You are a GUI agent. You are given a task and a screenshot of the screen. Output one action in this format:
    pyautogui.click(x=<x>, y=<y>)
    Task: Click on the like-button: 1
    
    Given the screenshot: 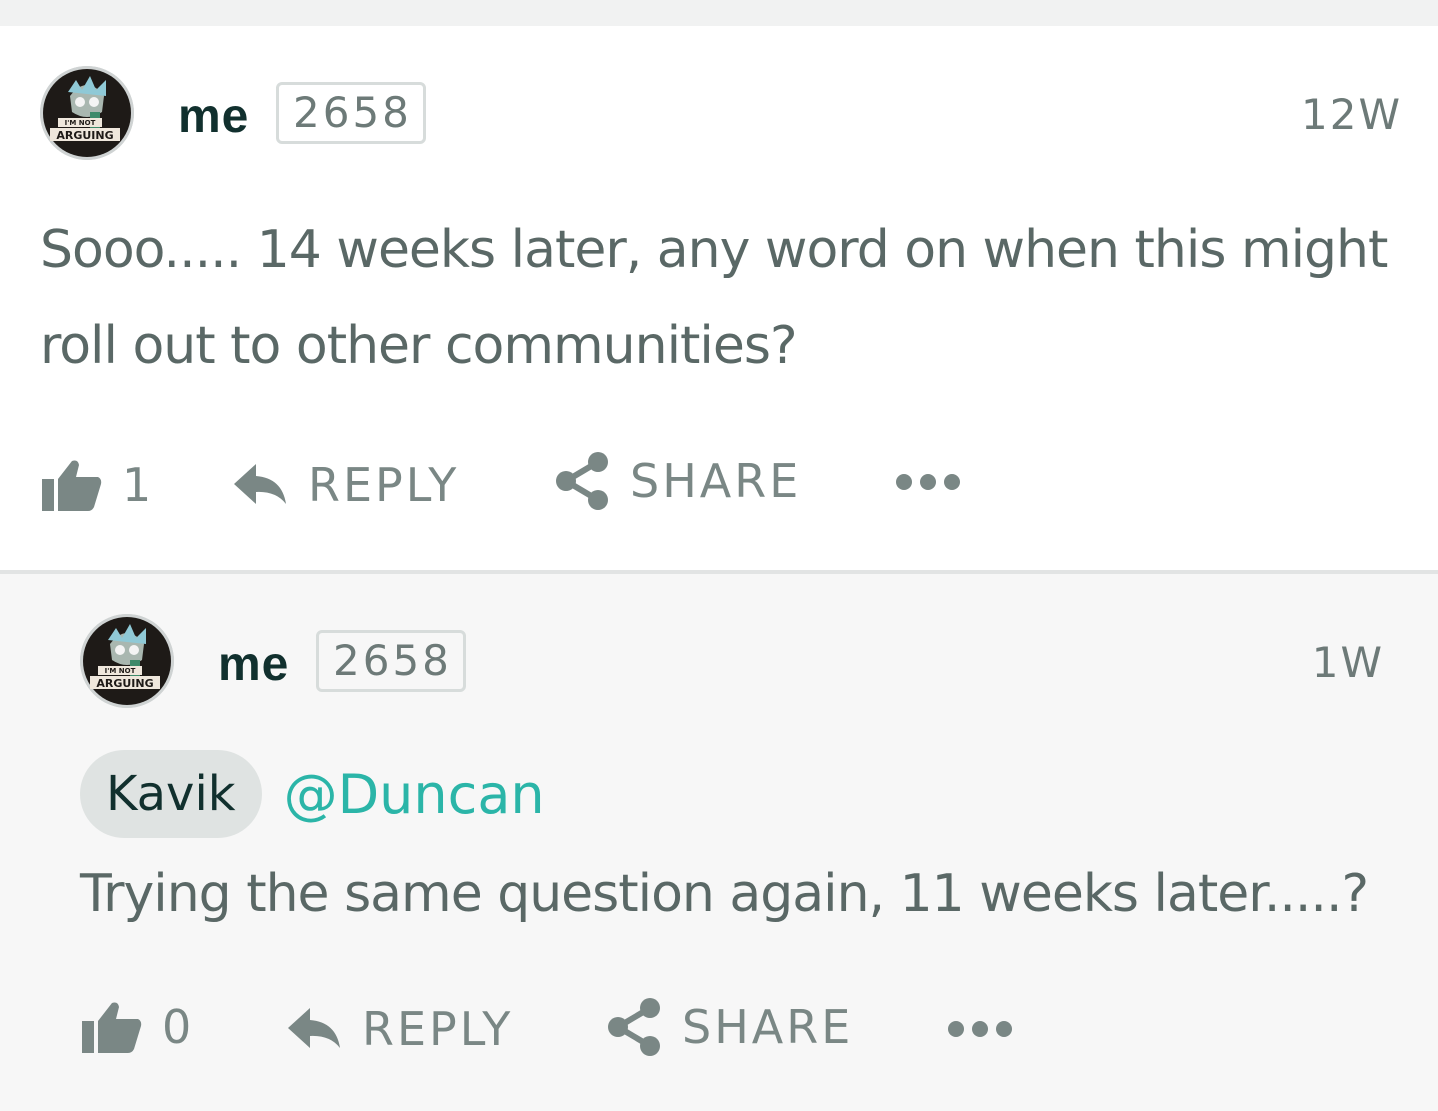 What is the action you would take?
    pyautogui.click(x=96, y=485)
    